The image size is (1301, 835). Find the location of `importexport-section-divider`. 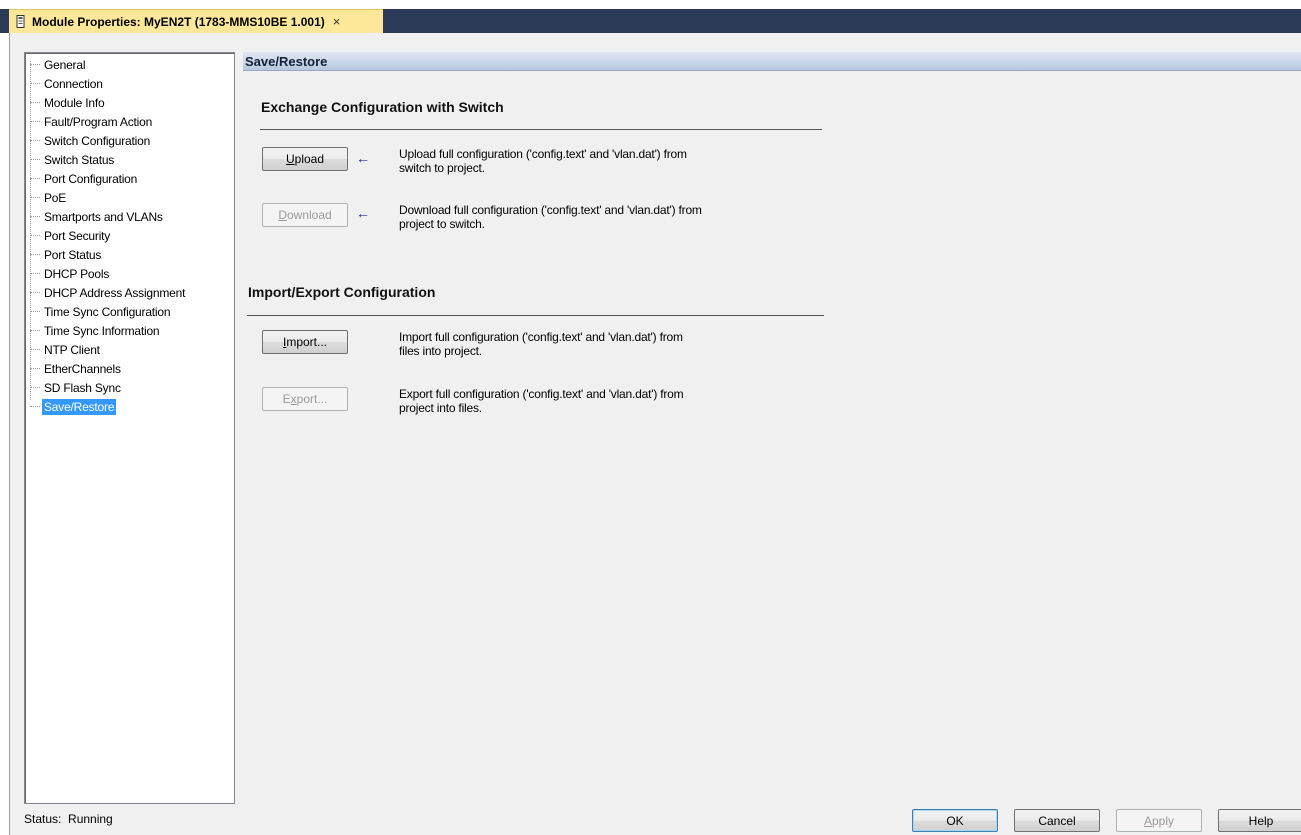

importexport-section-divider is located at coordinates (535, 315).